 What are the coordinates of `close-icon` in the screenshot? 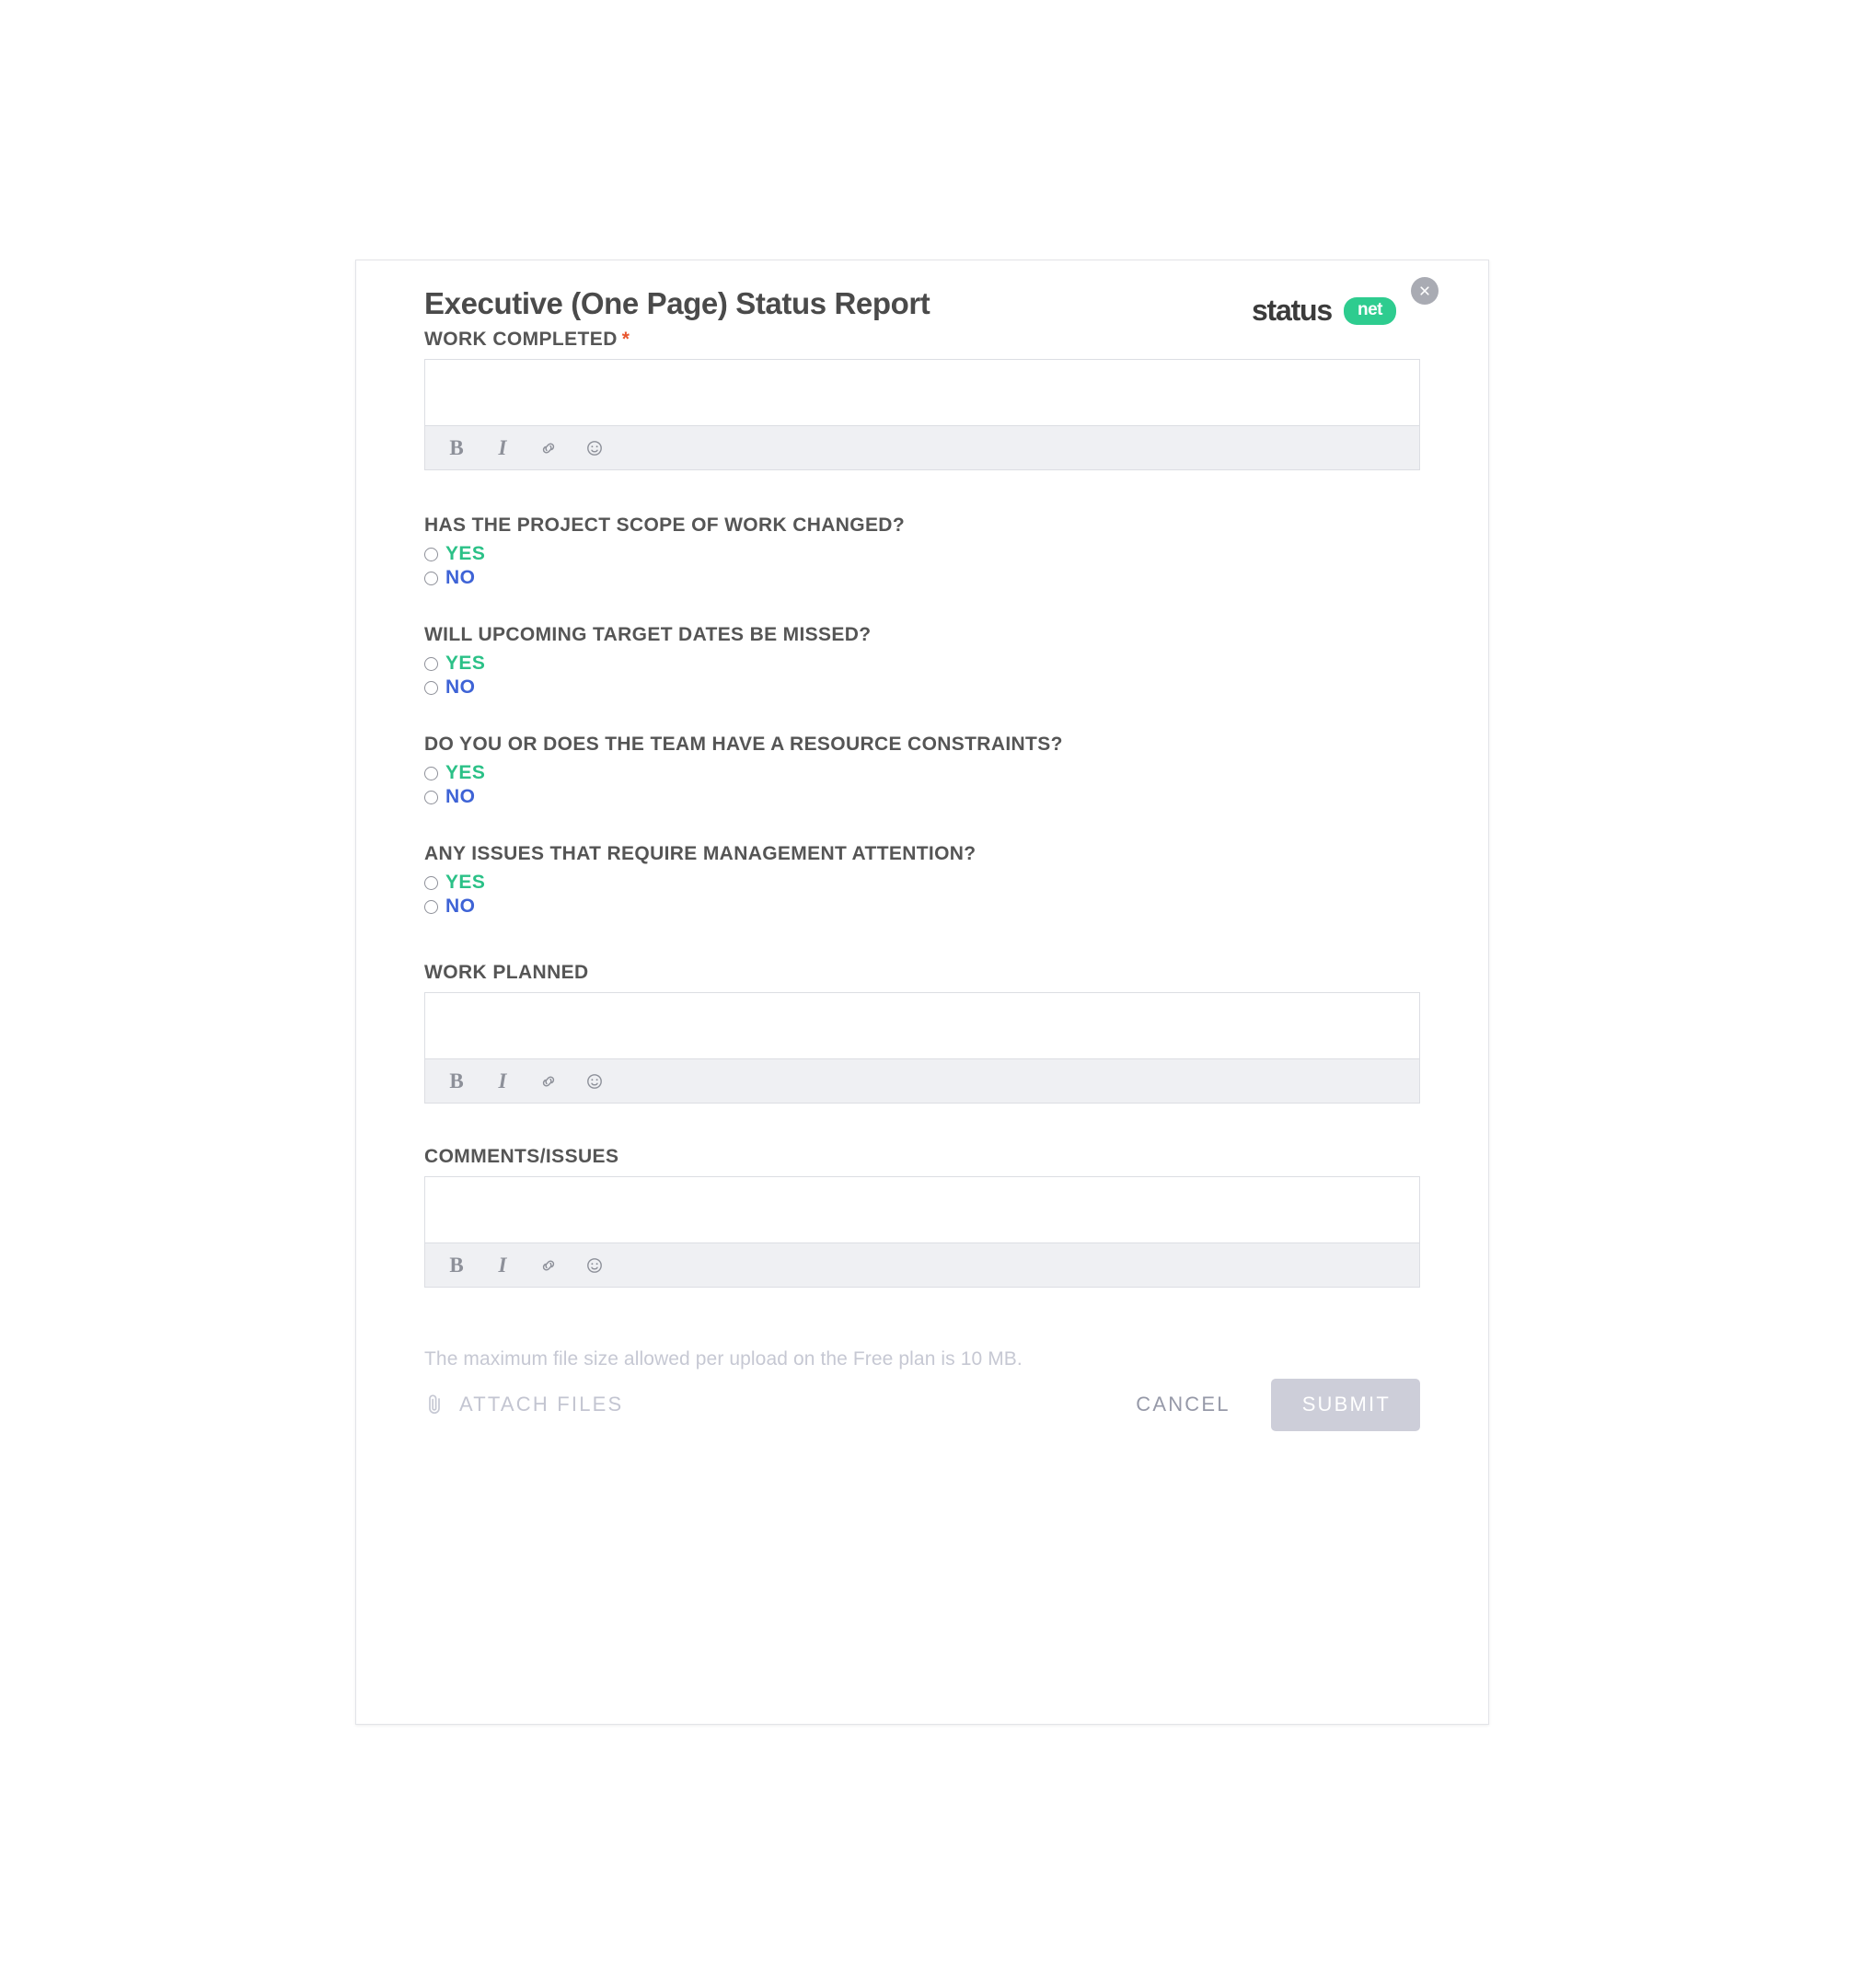 It's located at (1425, 291).